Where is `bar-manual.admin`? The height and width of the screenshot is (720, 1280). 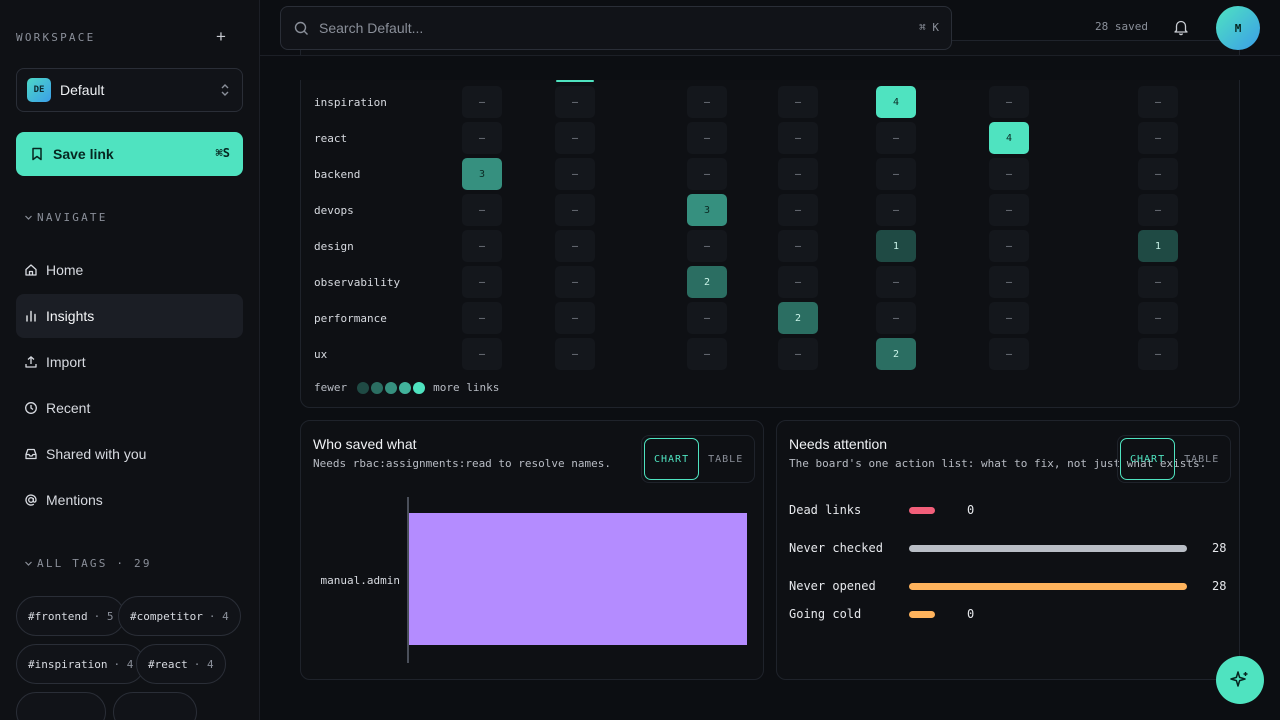
bar-manual.admin is located at coordinates (578, 579).